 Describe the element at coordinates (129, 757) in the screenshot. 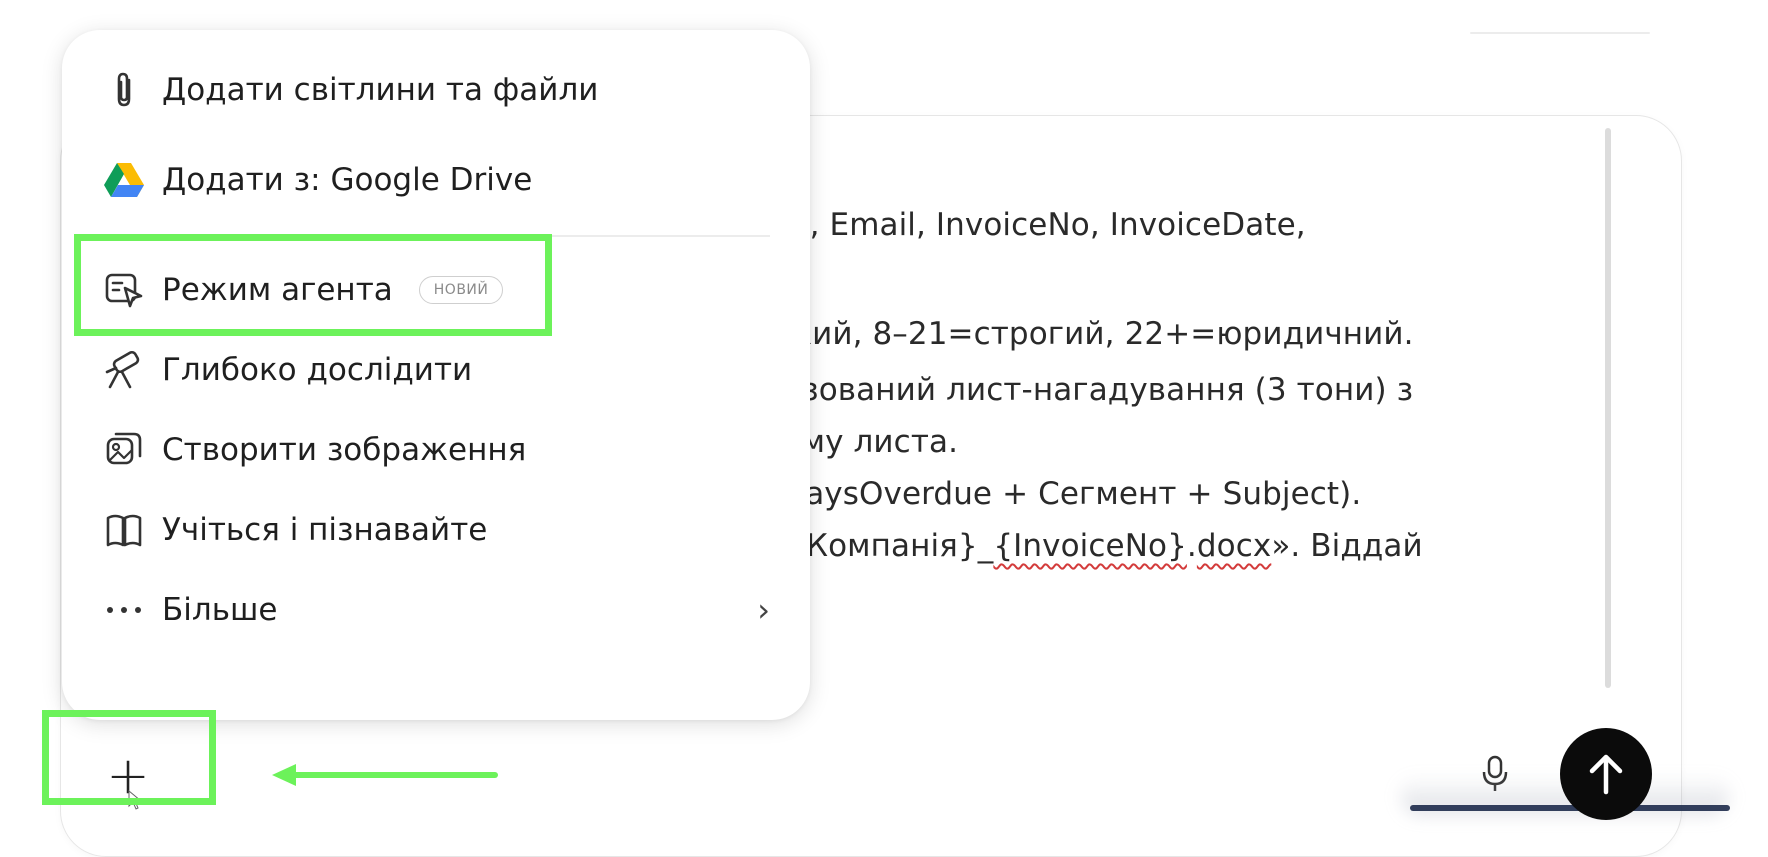

I see `highlight-box-add-button` at that location.